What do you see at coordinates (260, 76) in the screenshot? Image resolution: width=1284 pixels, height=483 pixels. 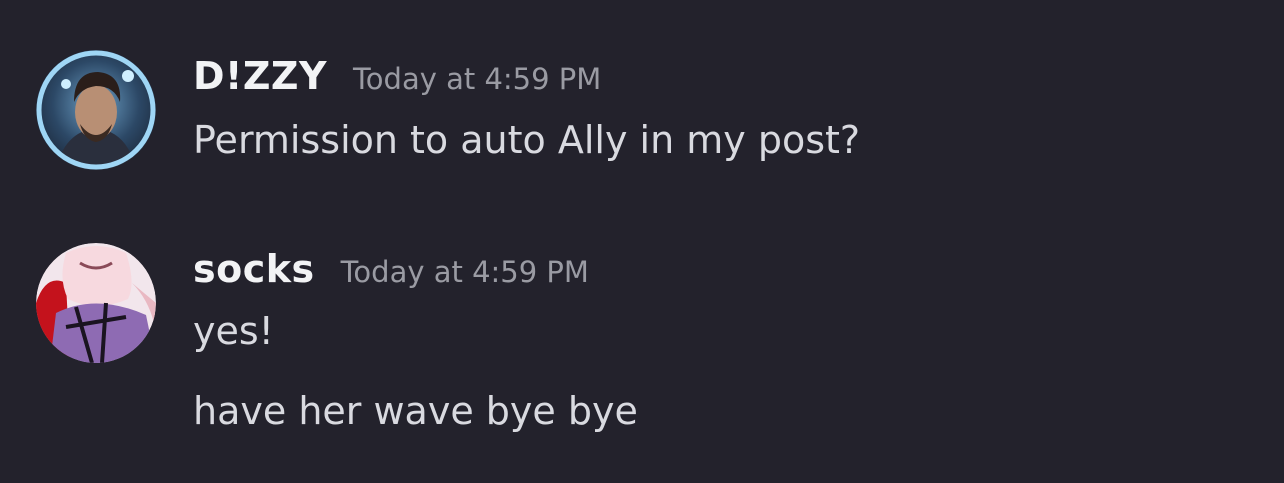 I see `username: D!ZZY` at bounding box center [260, 76].